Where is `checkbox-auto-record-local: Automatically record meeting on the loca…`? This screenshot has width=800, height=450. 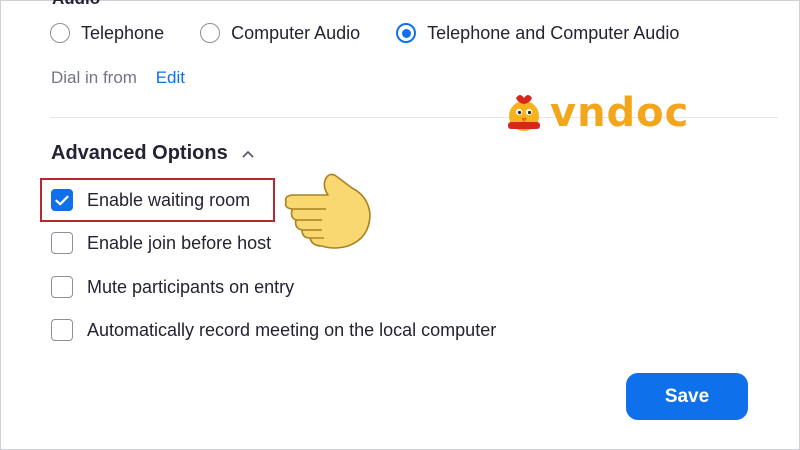 checkbox-auto-record-local: Automatically record meeting on the loca… is located at coordinates (273, 330).